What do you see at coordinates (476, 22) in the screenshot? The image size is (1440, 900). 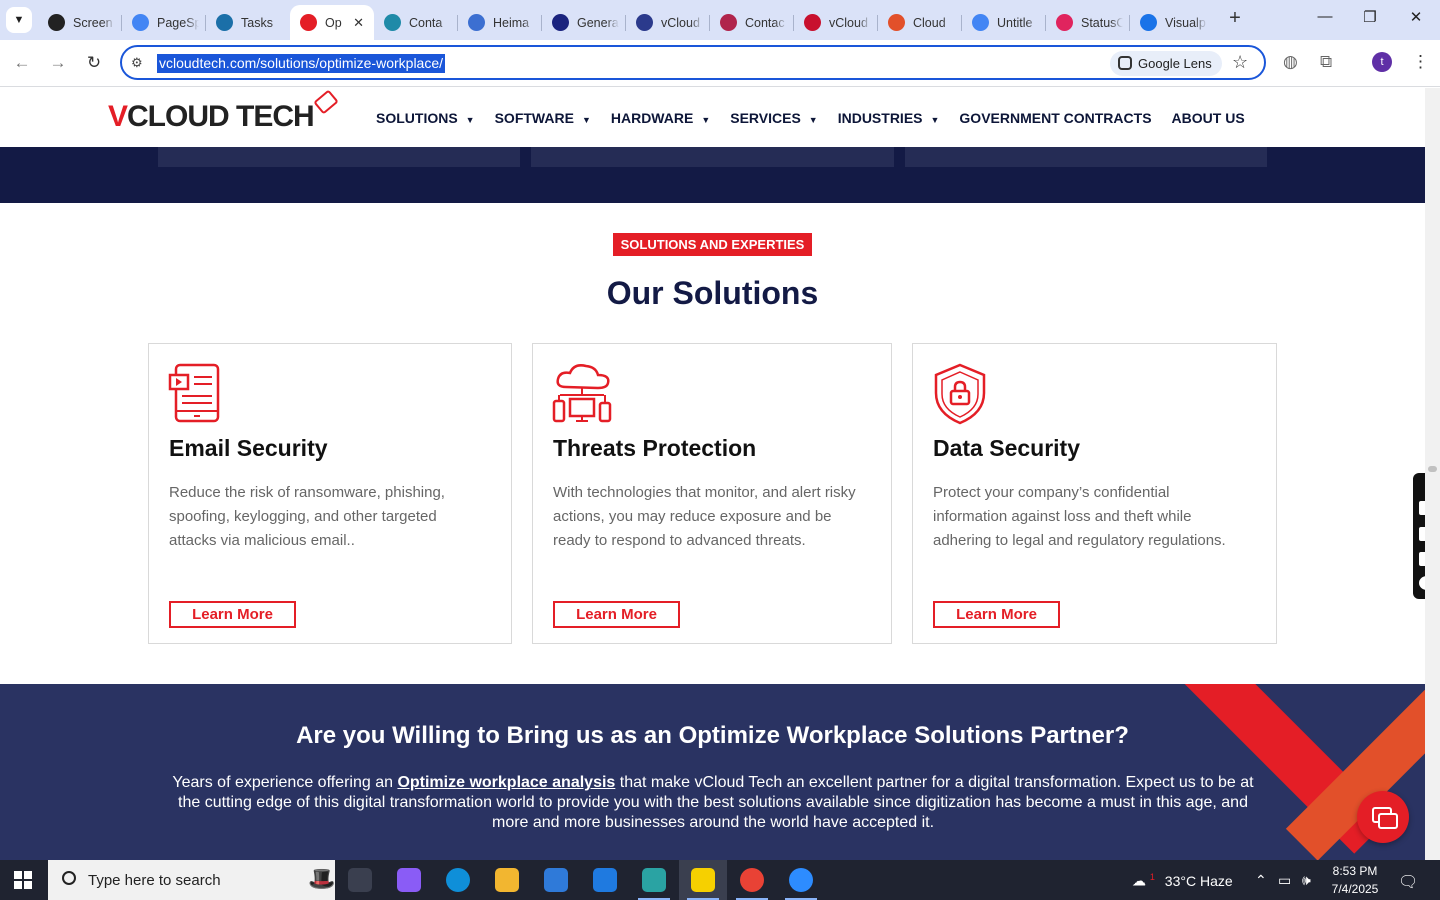 I see `heimdal-icon` at bounding box center [476, 22].